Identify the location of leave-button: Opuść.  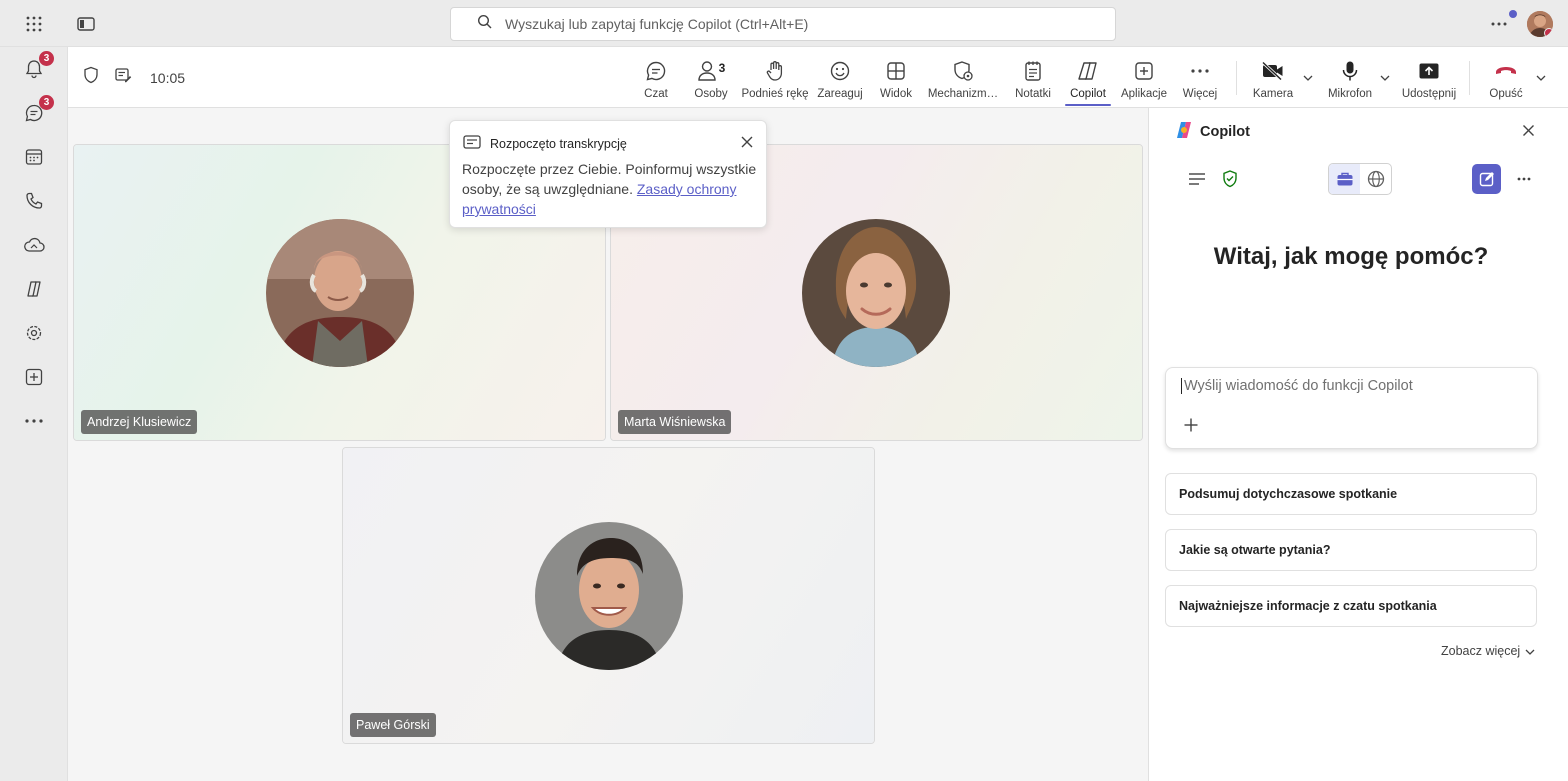
(1506, 77).